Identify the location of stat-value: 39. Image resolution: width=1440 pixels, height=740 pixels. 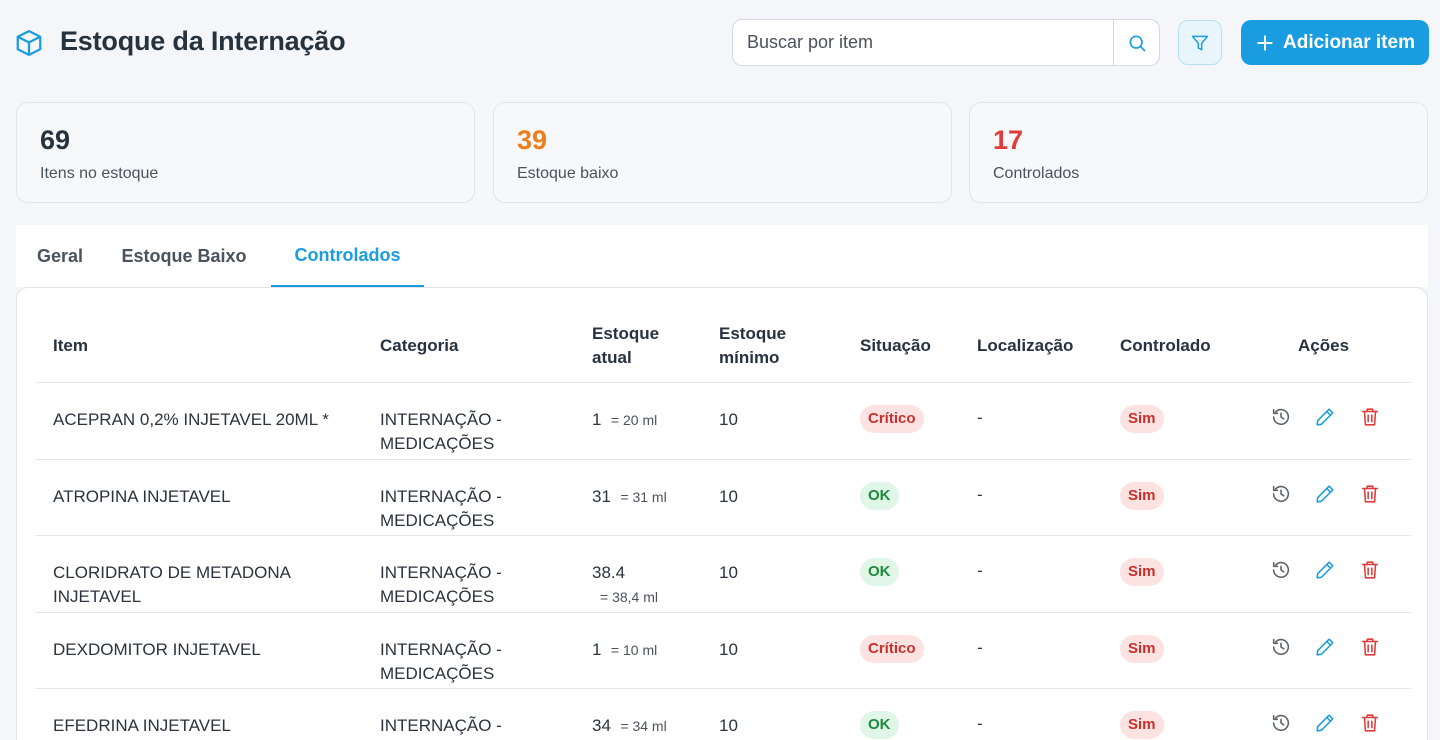
(532, 140).